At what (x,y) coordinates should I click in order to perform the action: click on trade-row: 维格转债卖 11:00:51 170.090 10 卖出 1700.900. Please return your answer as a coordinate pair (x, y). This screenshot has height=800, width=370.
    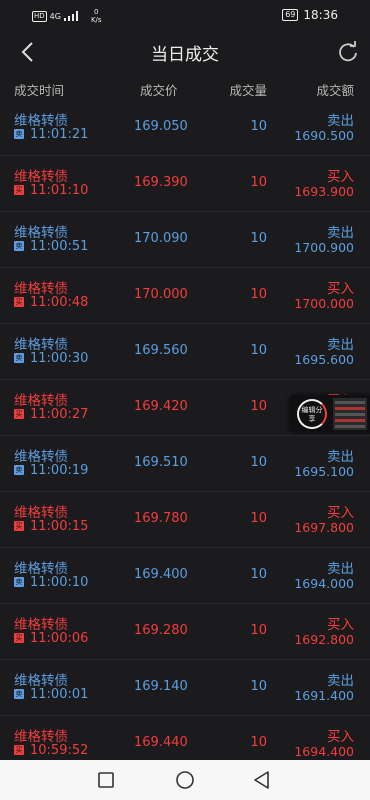
    Looking at the image, I should click on (185, 240).